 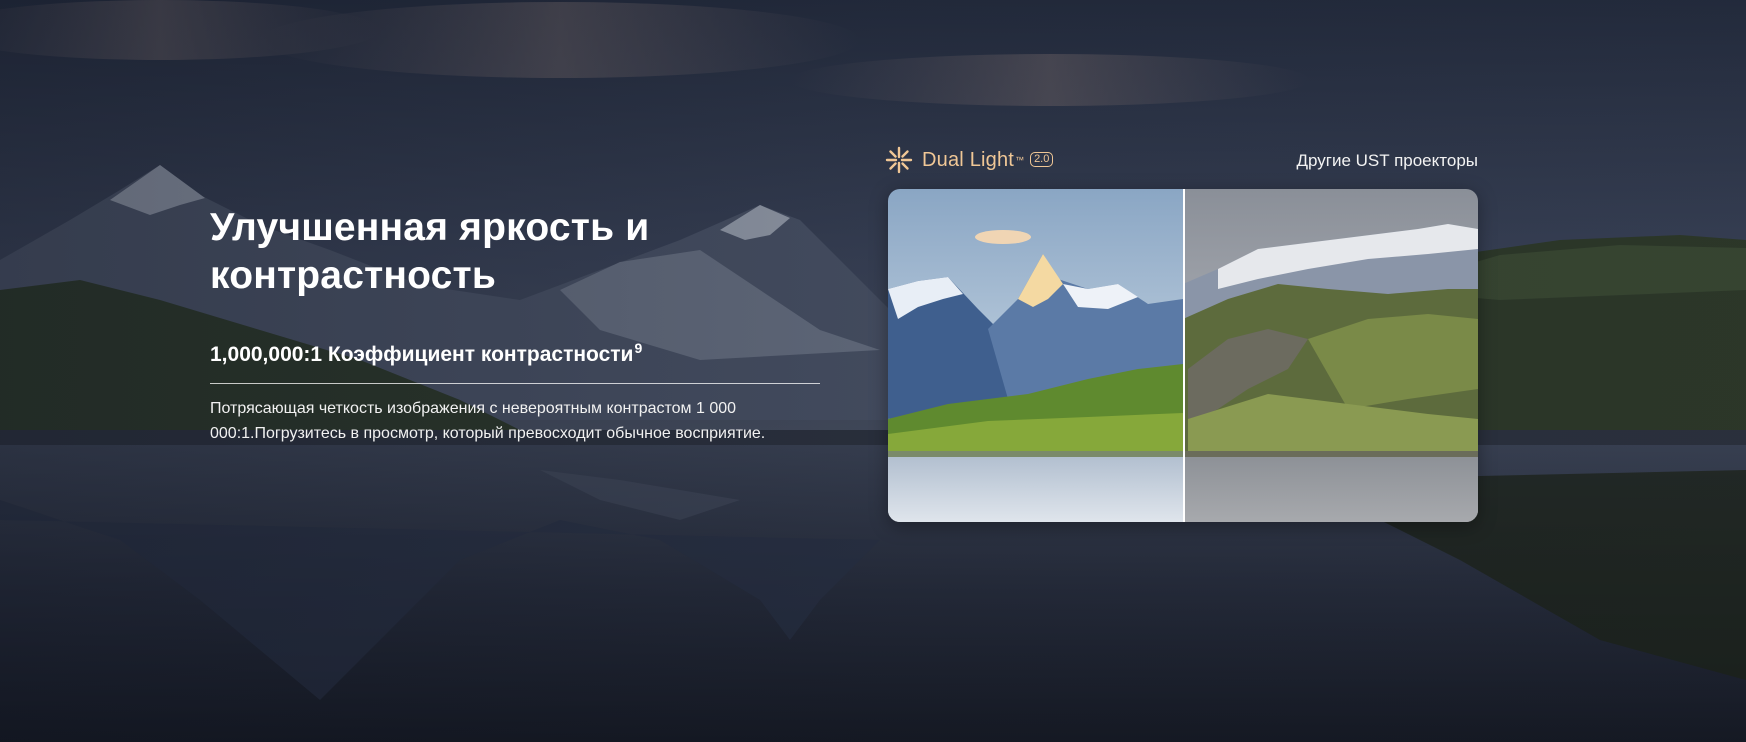 What do you see at coordinates (430, 251) in the screenshot?
I see `feature-headline: Улучшенная яркость и контрастность` at bounding box center [430, 251].